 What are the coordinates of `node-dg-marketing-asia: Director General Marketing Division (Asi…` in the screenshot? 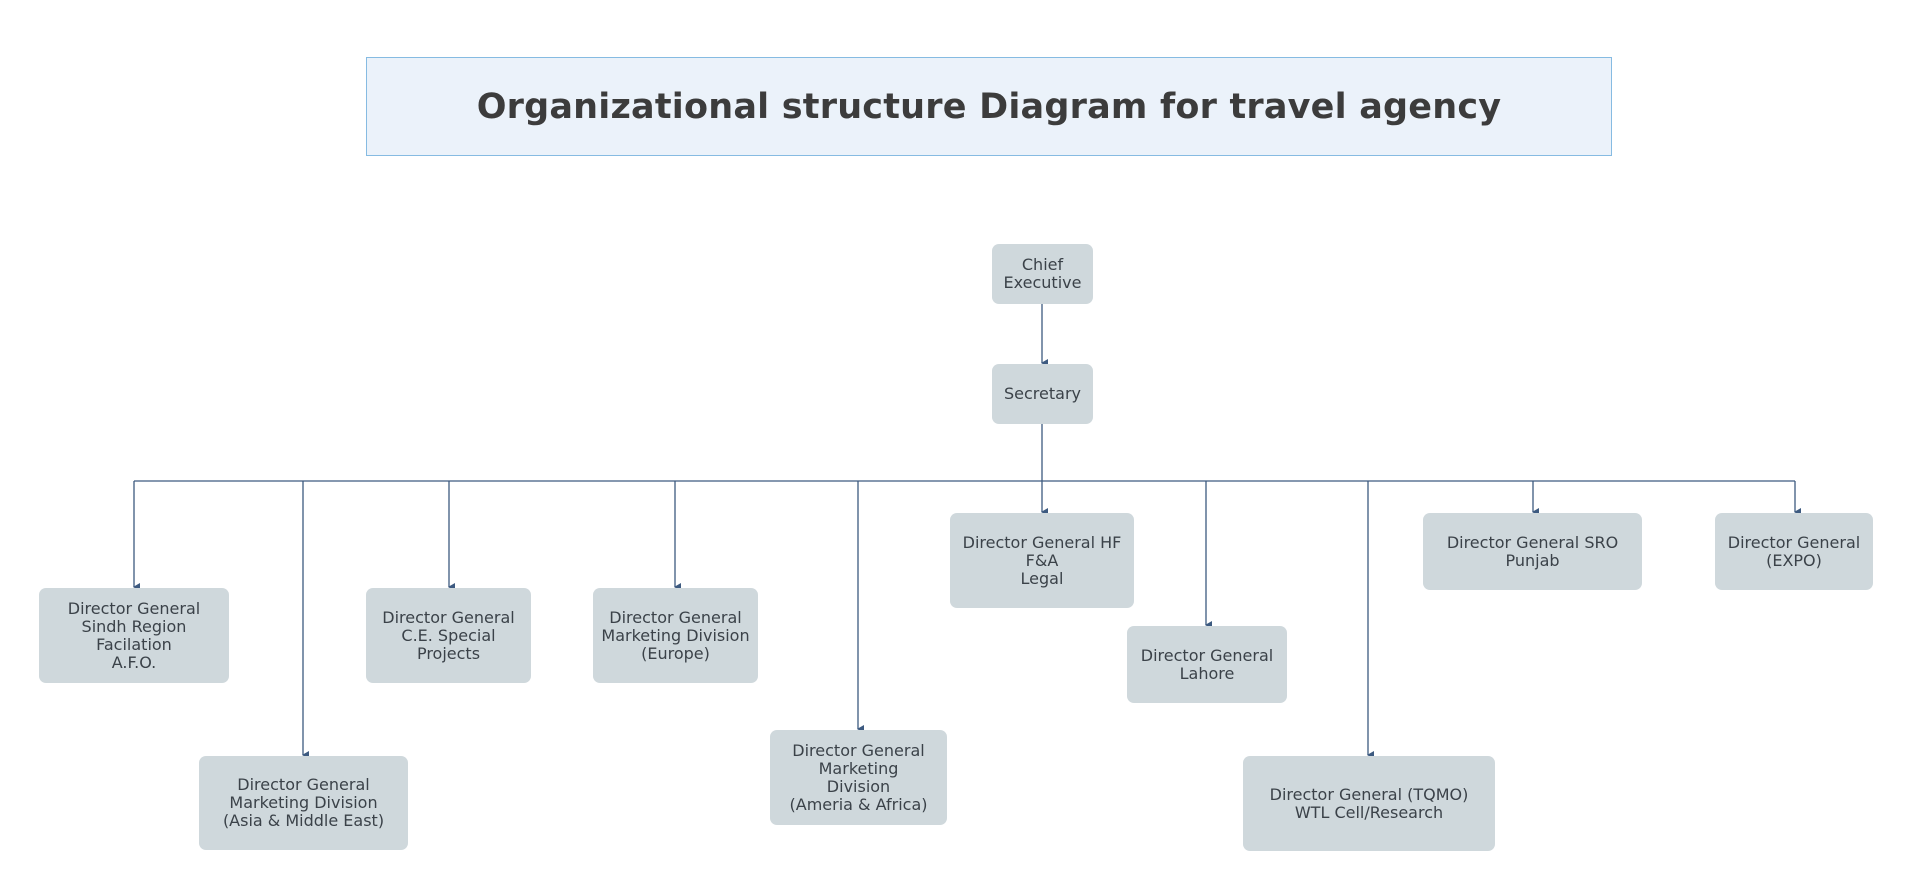 It's located at (303, 803).